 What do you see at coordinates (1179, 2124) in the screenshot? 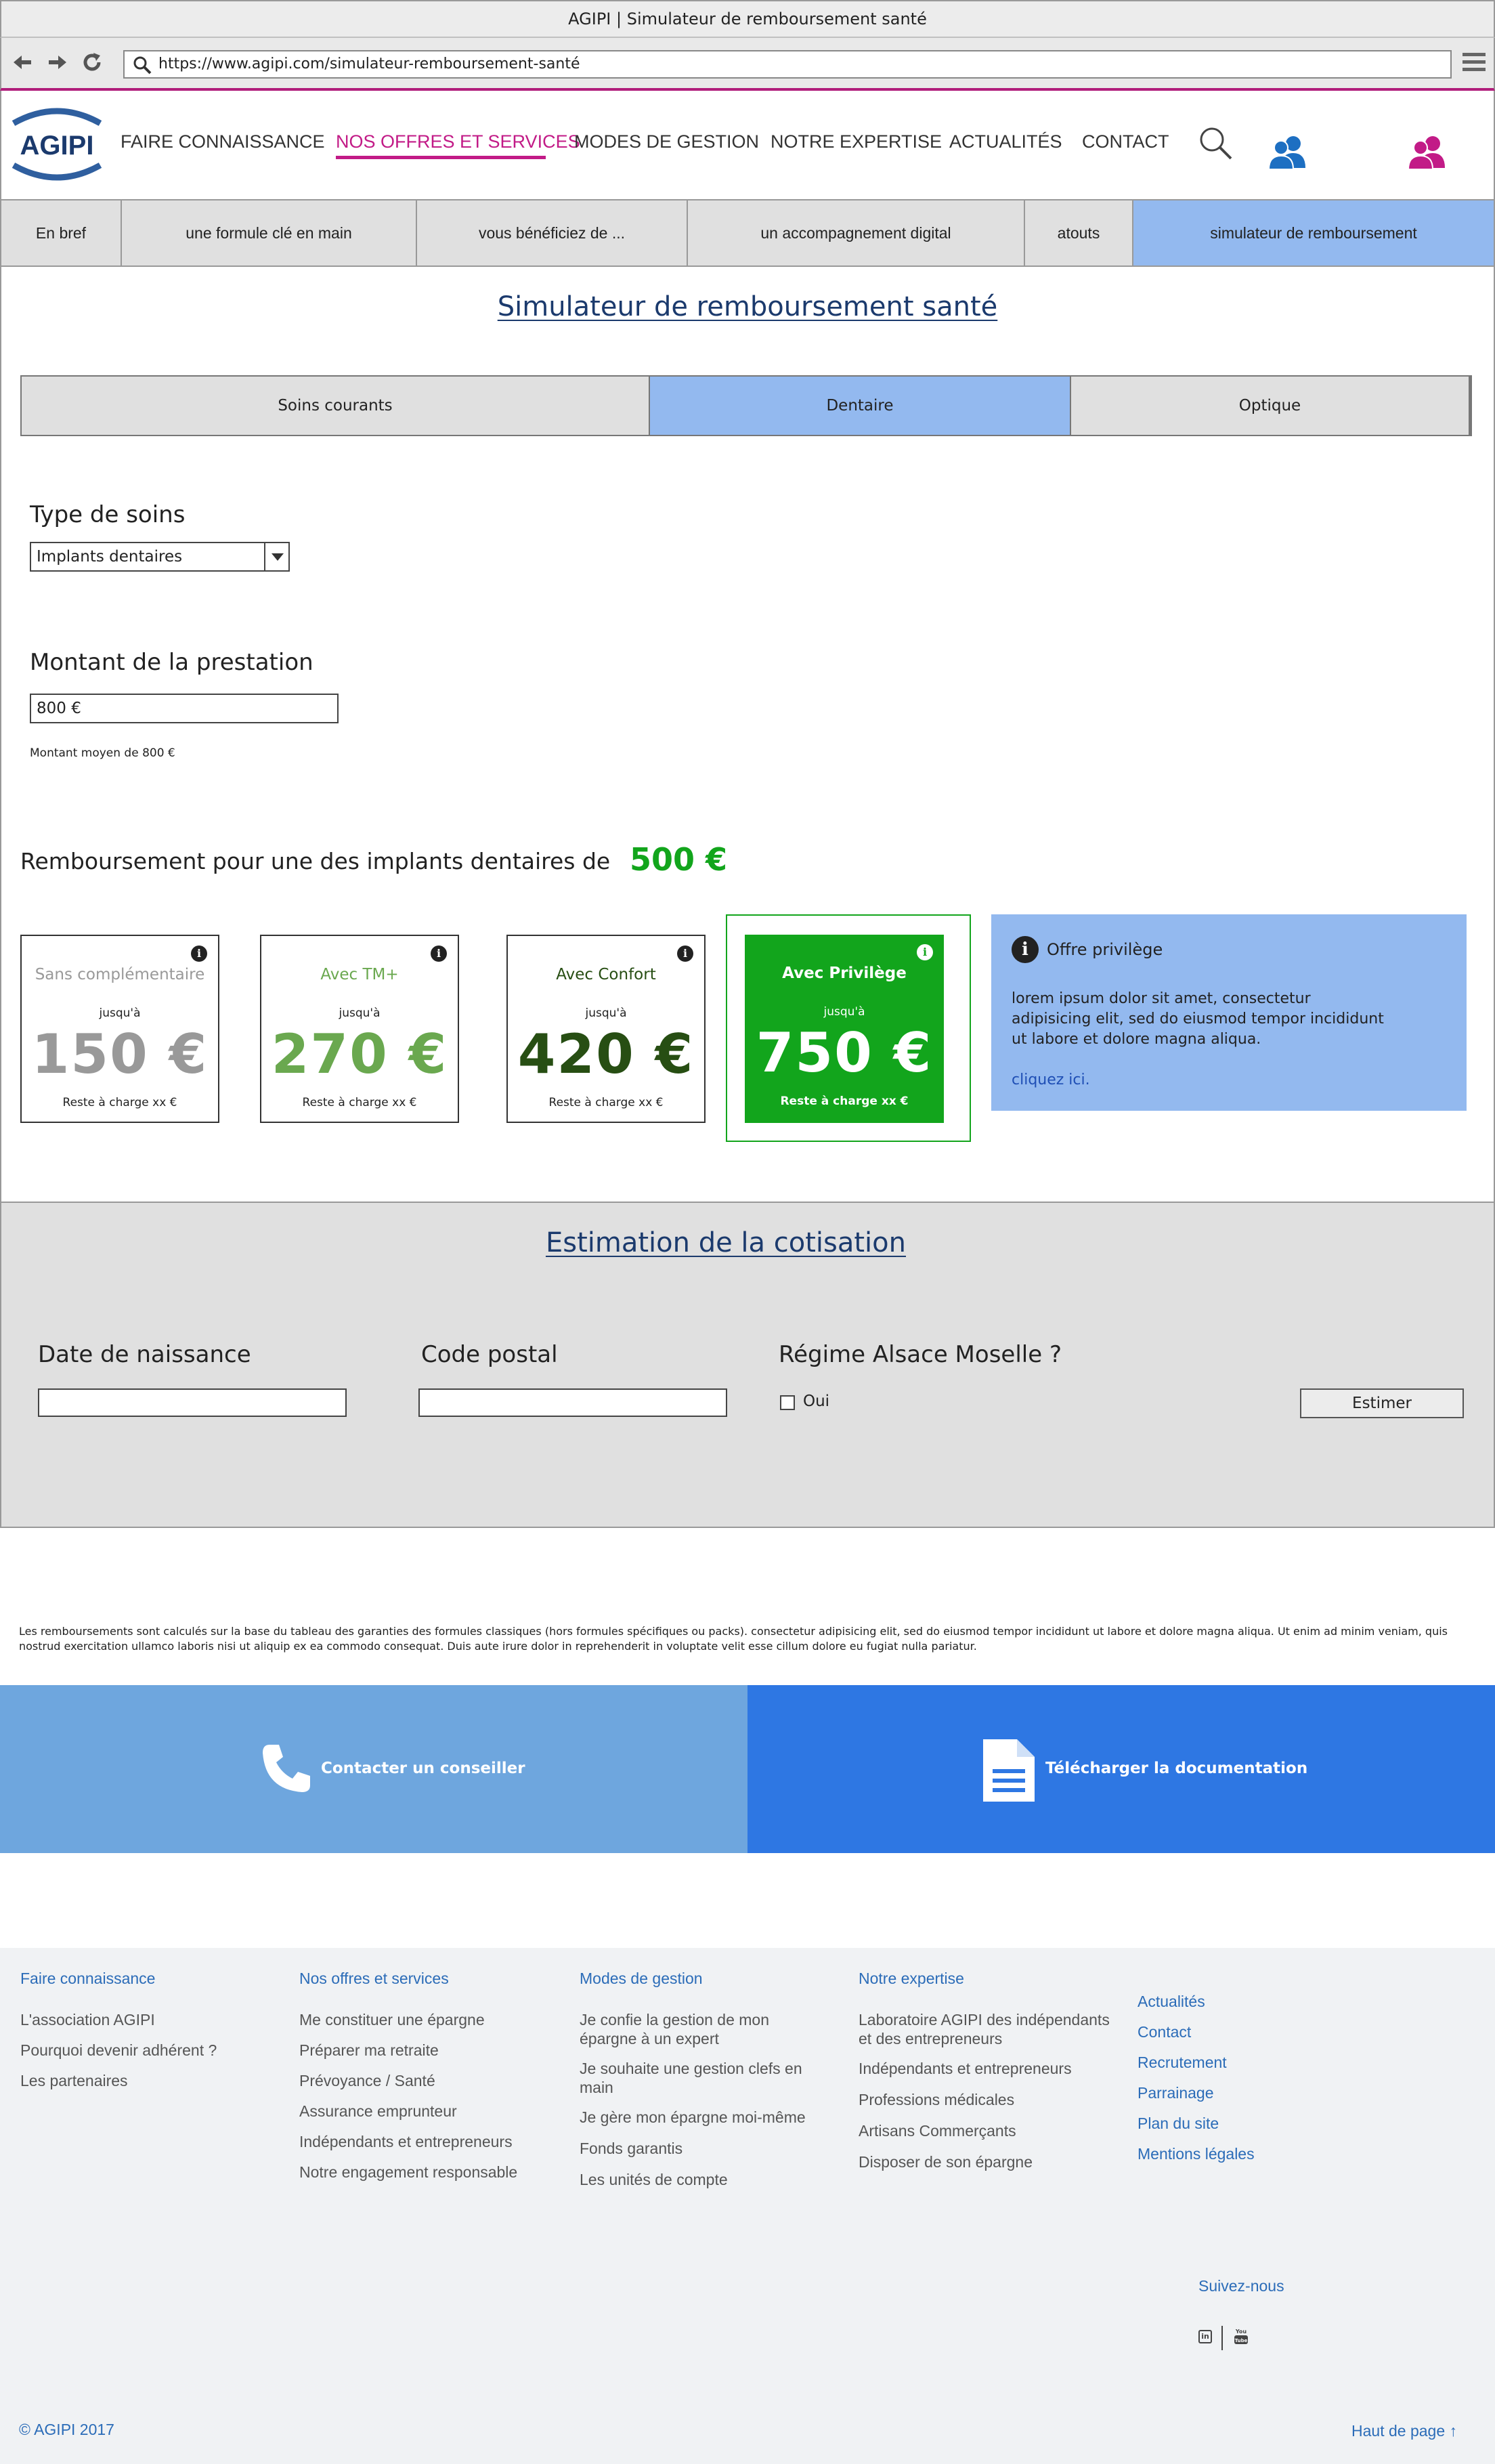
I see `footer-link-plan: Plan du site` at bounding box center [1179, 2124].